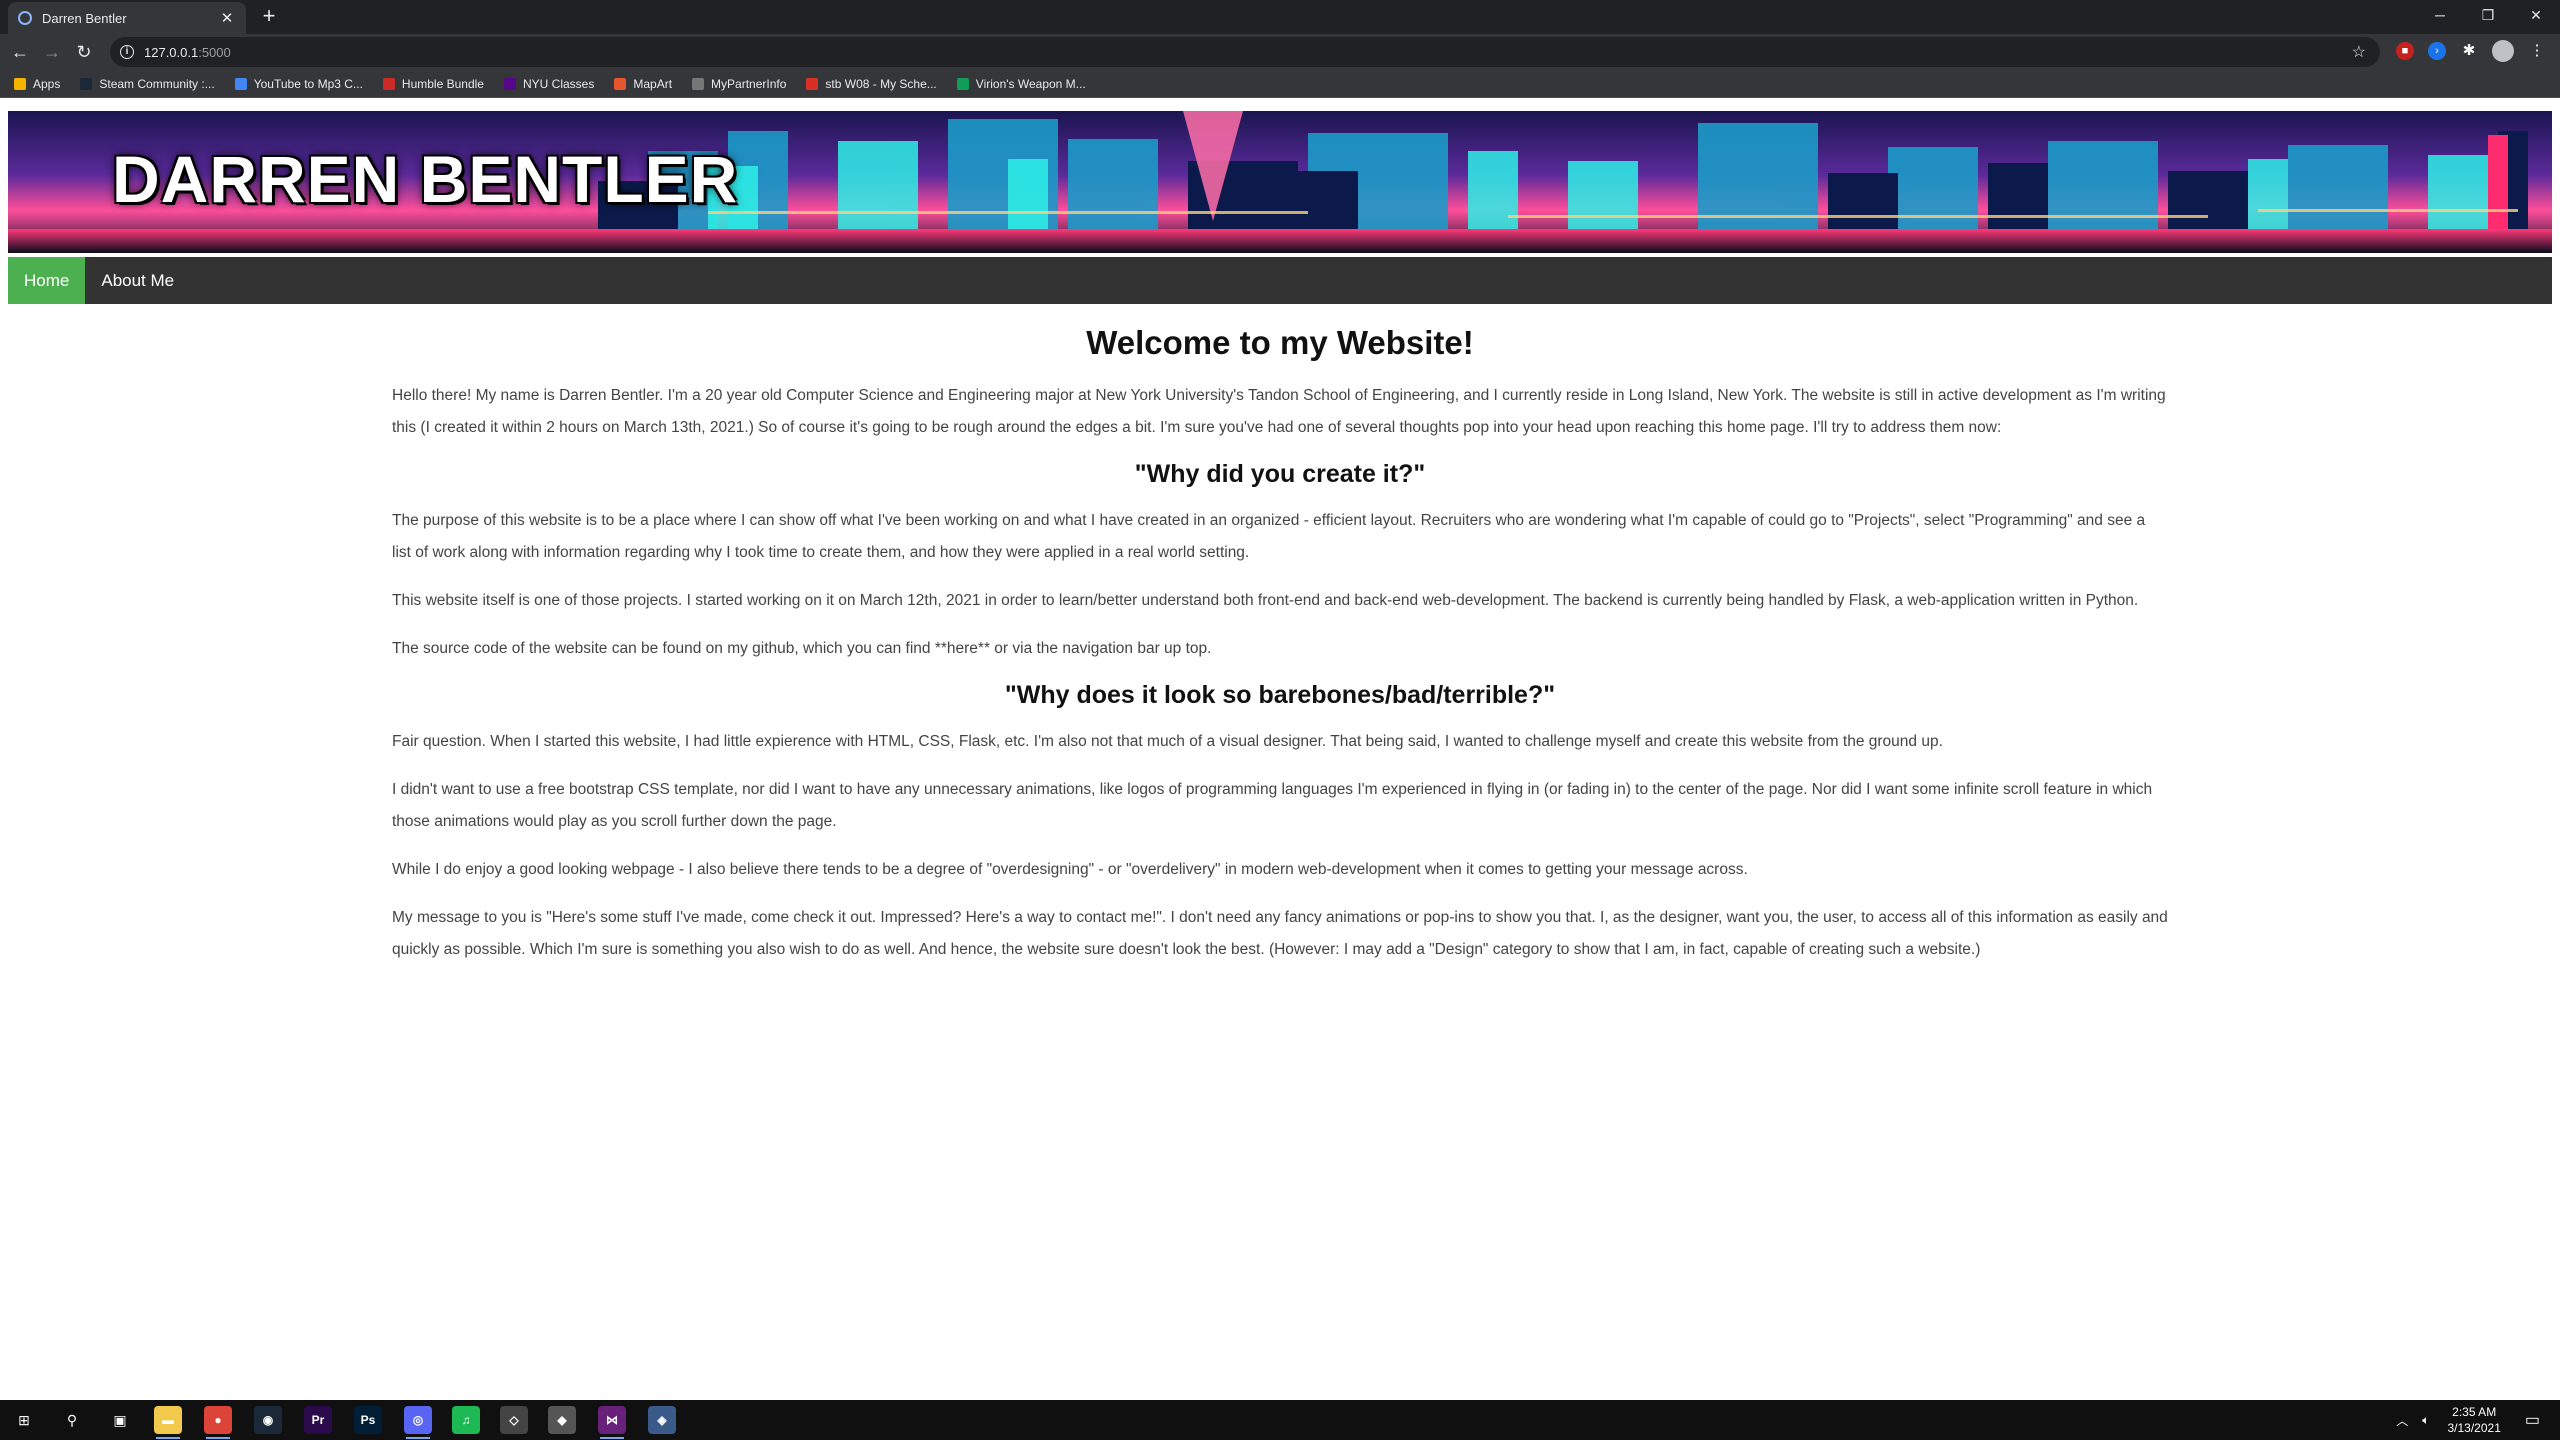  I want to click on bookmark-item: Humble Bundle, so click(433, 83).